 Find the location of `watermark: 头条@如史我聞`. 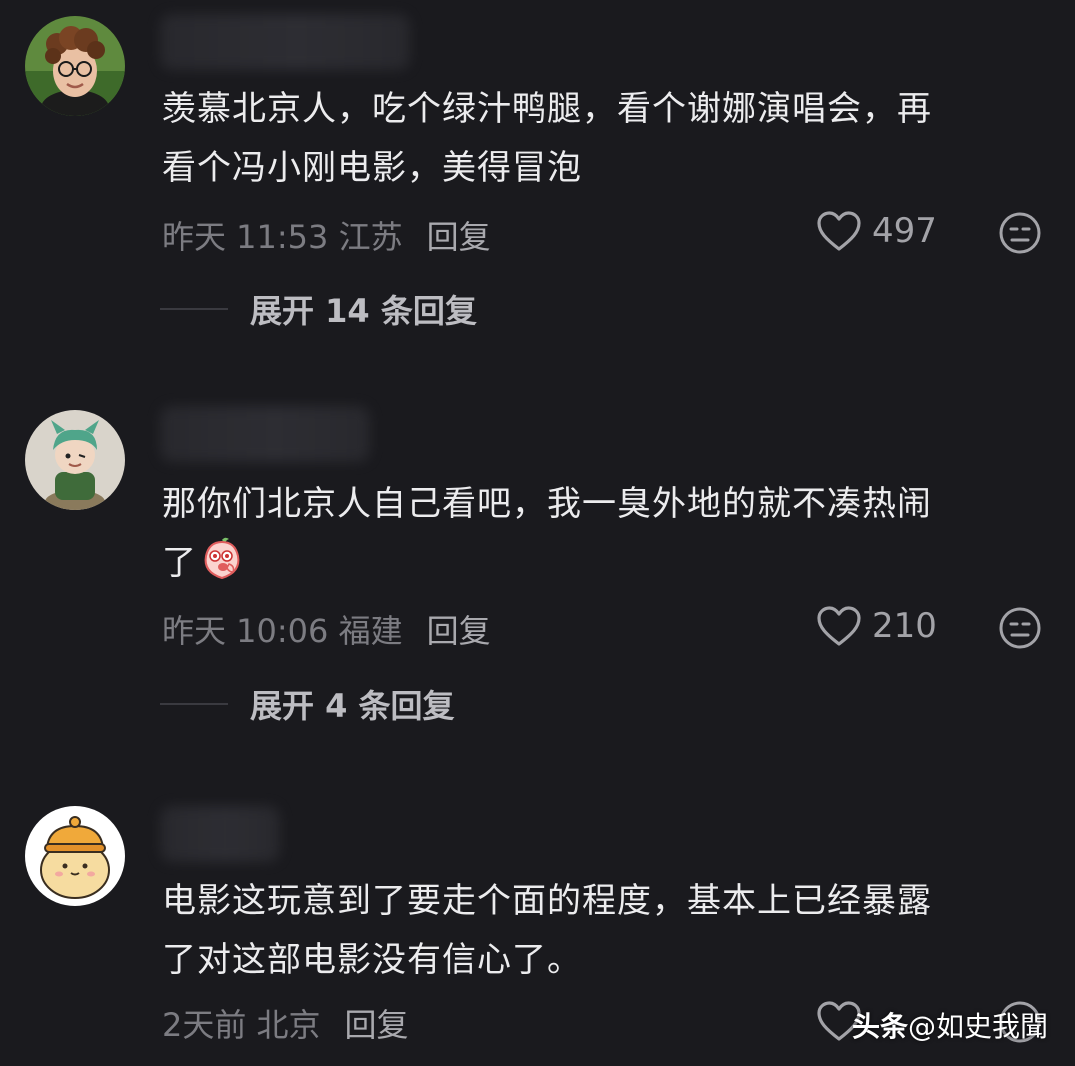

watermark: 头条@如史我聞 is located at coordinates (950, 1025).